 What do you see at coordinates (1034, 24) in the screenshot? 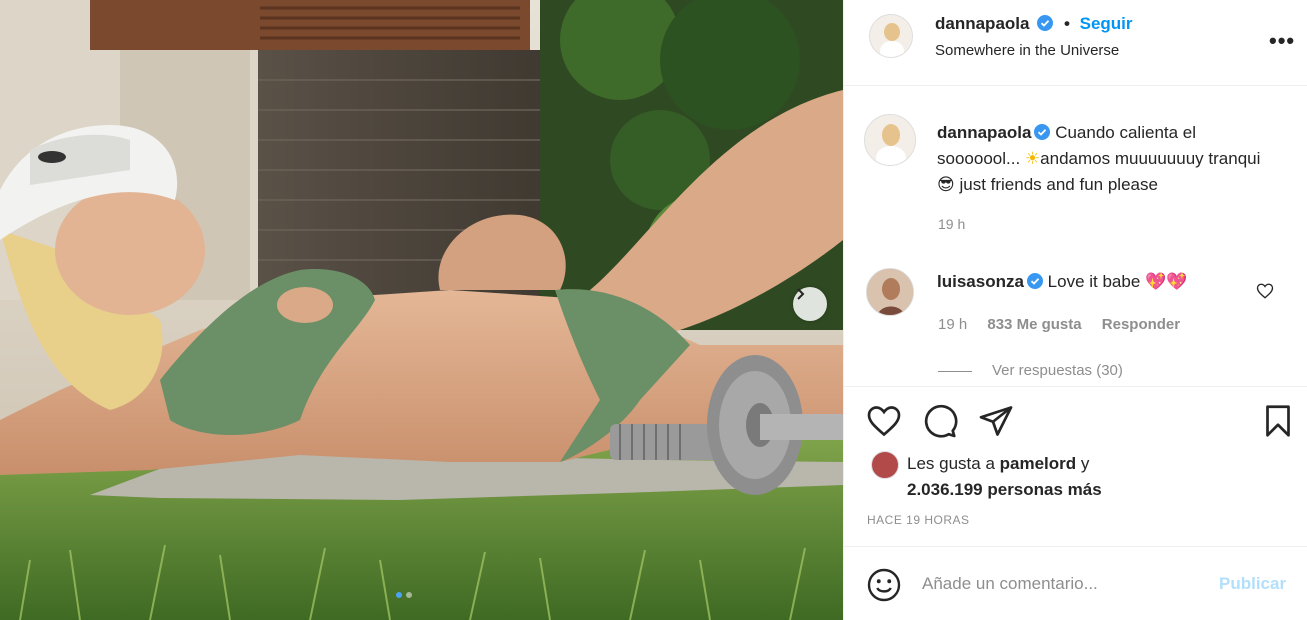
I see `header-author-line: dannapaola • Seguir` at bounding box center [1034, 24].